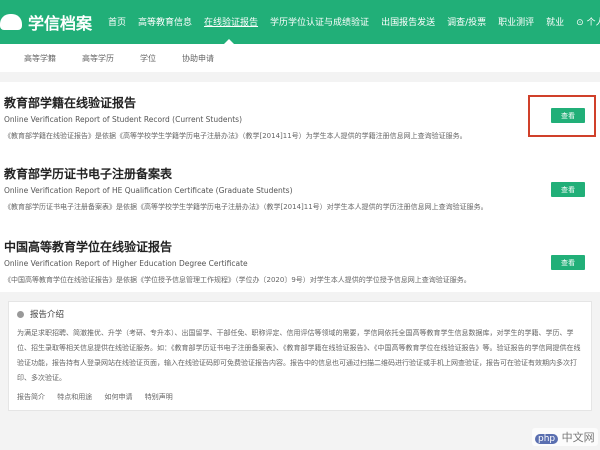 This screenshot has height=450, width=600. What do you see at coordinates (231, 21) in the screenshot?
I see `nav-online-verification: 在线验证报告` at bounding box center [231, 21].